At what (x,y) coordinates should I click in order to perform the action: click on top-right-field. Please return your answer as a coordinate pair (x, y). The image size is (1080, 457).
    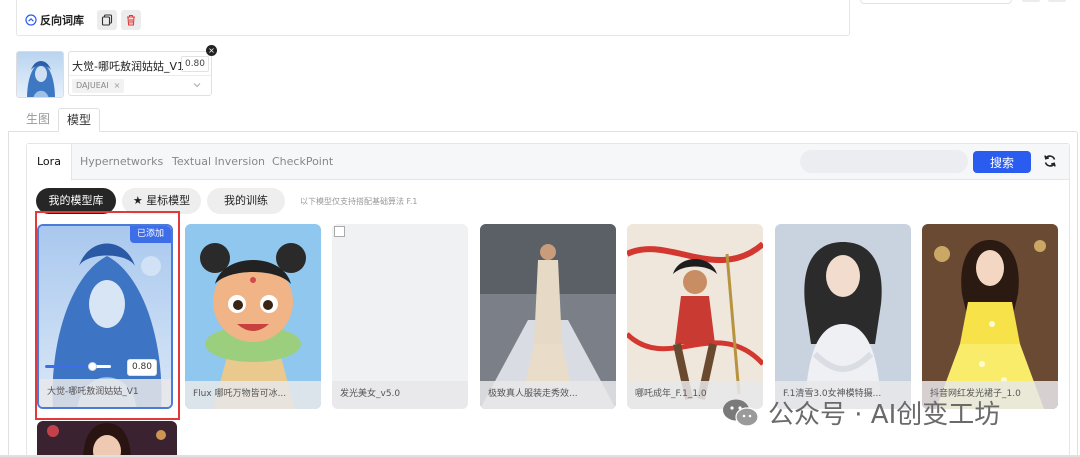
    Looking at the image, I should click on (936, 2).